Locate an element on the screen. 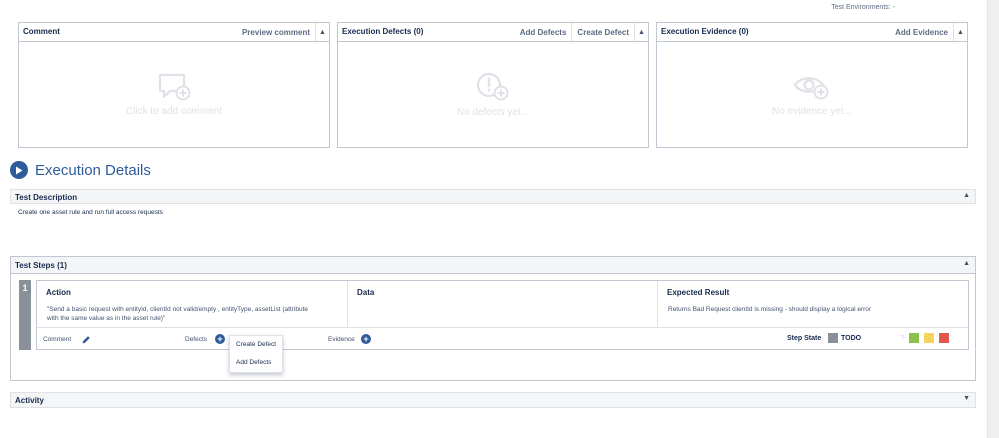  action-header: Action is located at coordinates (58, 292).